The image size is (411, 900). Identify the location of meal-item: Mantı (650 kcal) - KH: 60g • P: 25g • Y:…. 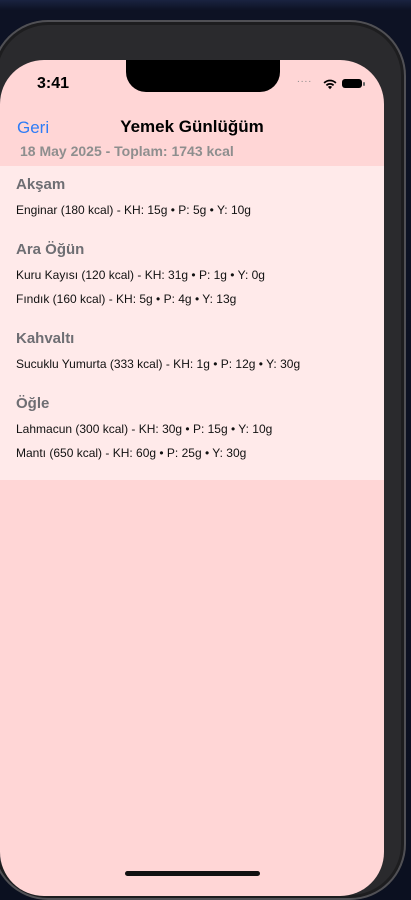
(192, 453).